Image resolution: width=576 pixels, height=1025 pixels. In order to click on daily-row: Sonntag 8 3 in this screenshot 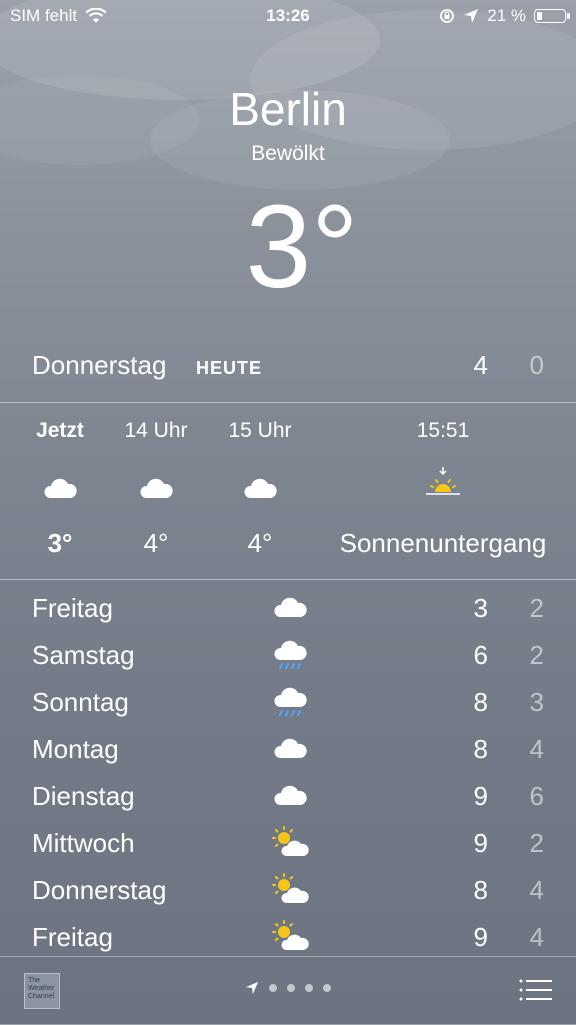, I will do `click(288, 702)`.